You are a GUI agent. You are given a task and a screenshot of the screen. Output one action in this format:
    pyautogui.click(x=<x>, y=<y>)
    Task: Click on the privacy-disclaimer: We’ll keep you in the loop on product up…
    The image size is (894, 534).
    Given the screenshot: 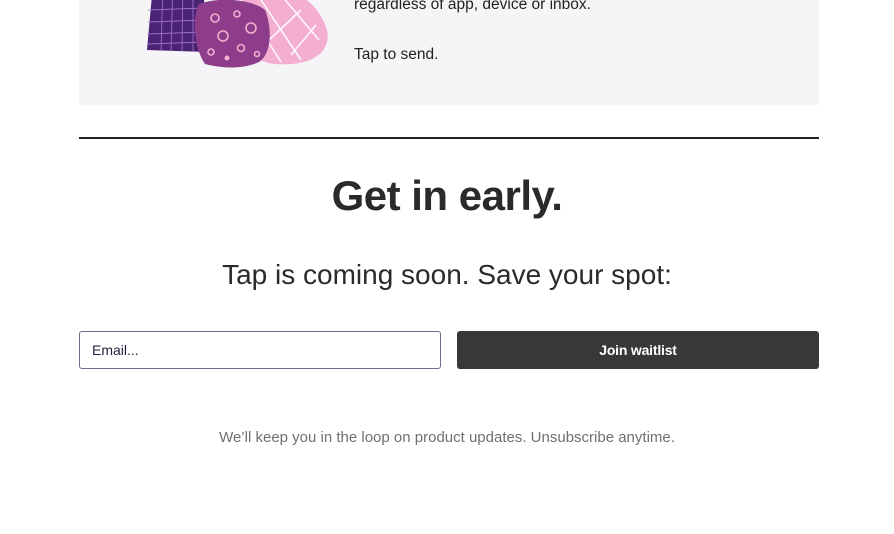 What is the action you would take?
    pyautogui.click(x=447, y=437)
    